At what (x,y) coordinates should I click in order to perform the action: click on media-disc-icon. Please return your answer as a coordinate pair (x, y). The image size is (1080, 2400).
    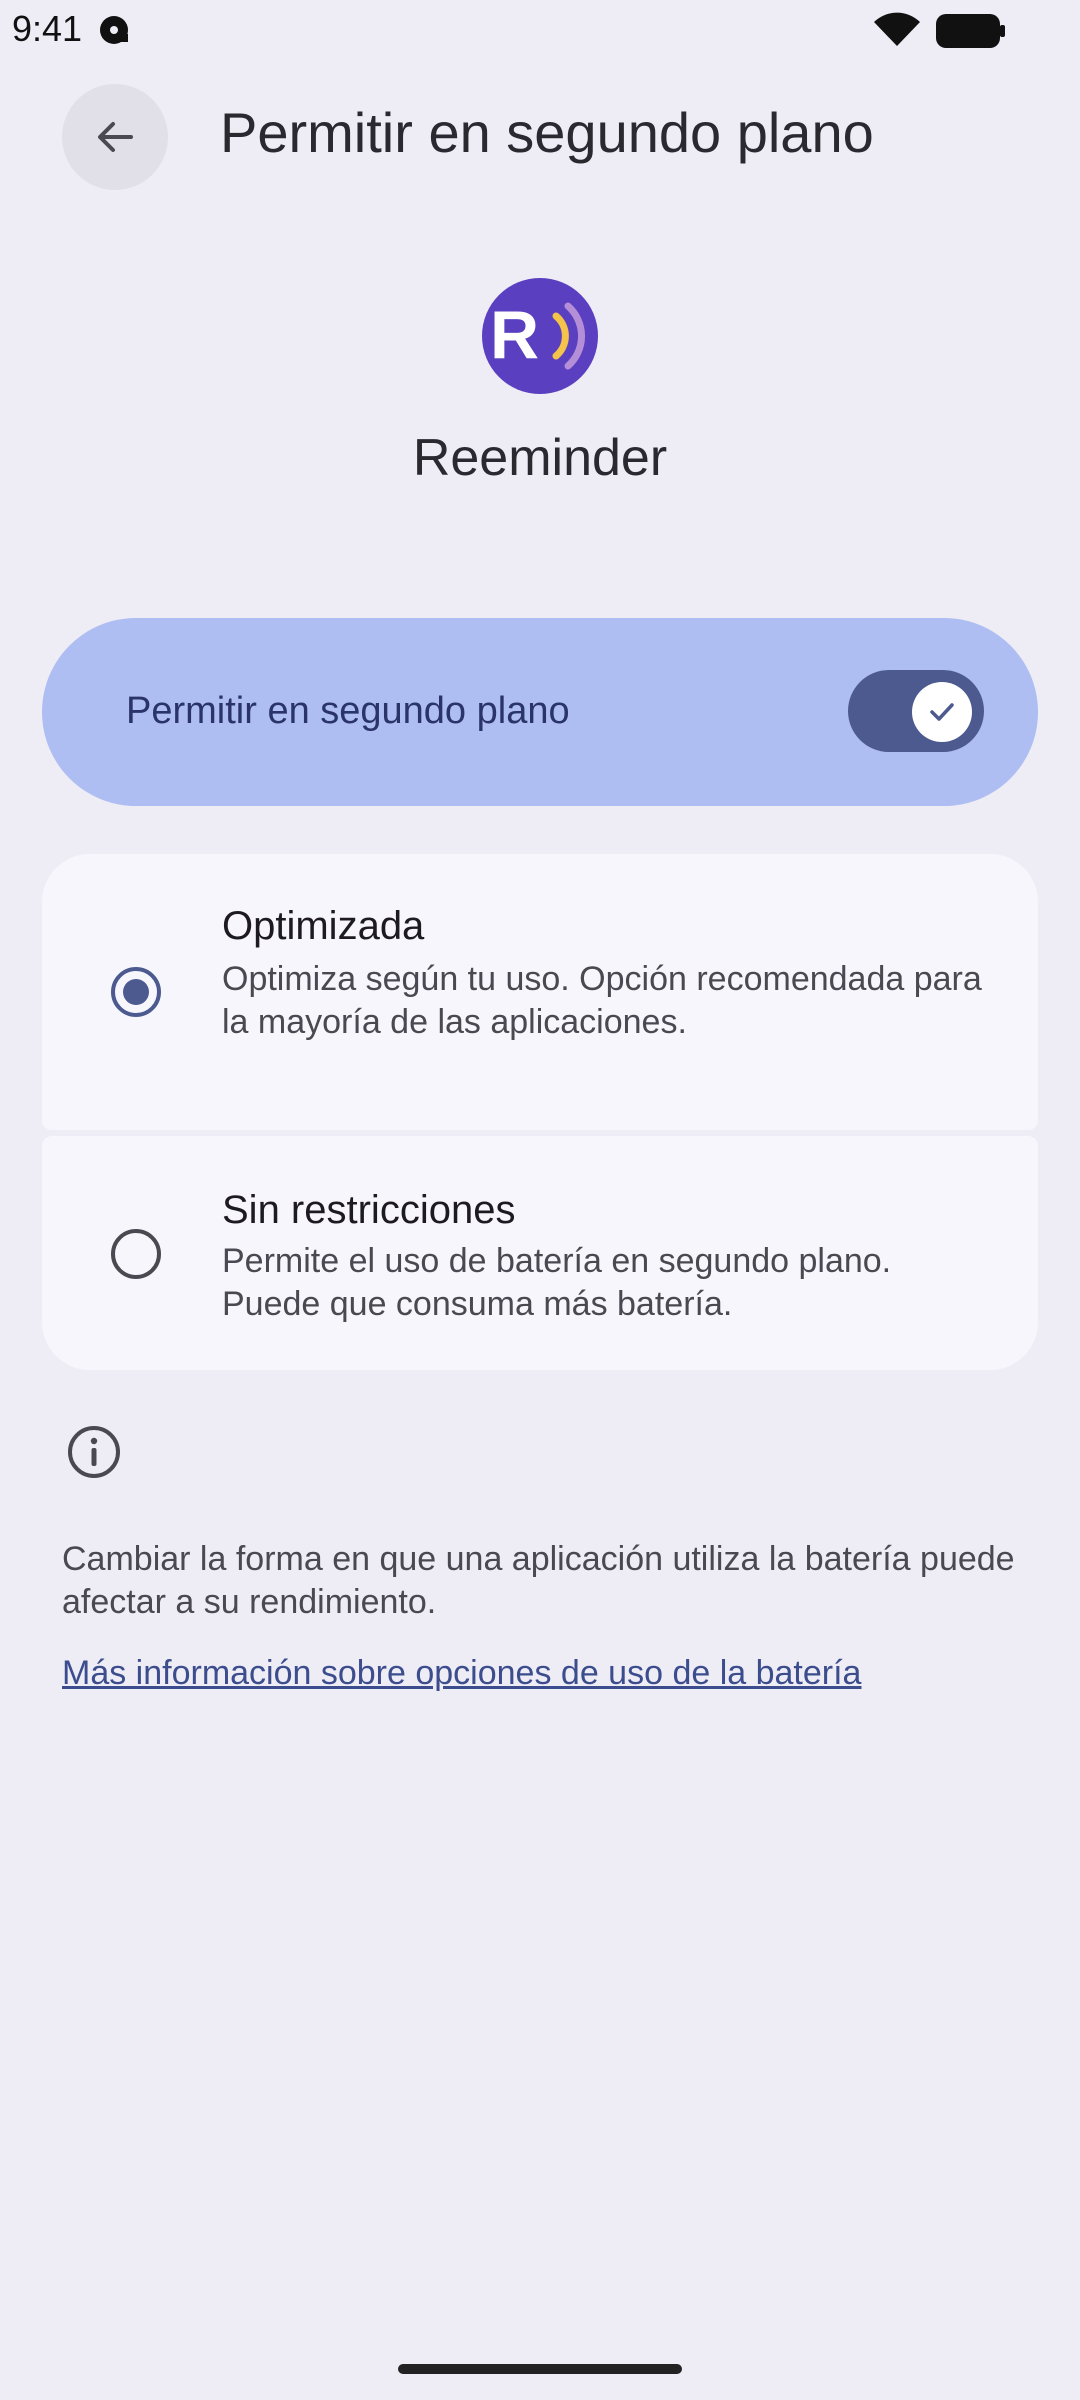
    Looking at the image, I should click on (114, 30).